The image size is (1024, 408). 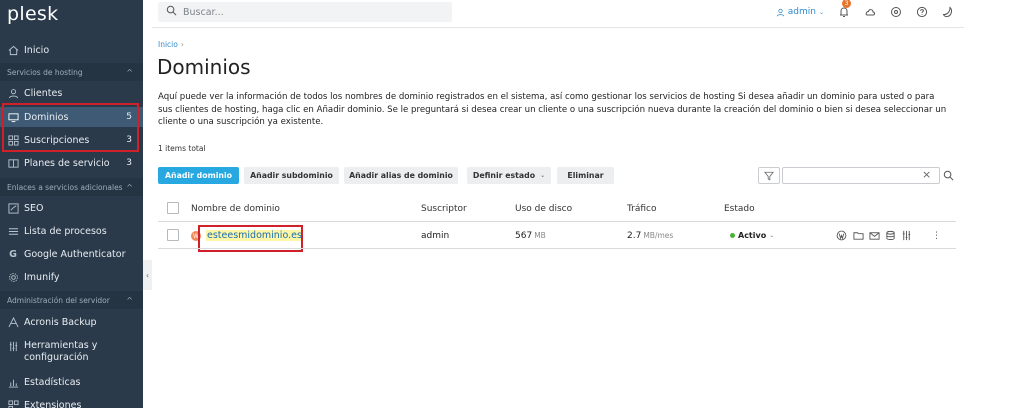 What do you see at coordinates (13, 231) in the screenshot?
I see `list-icon` at bounding box center [13, 231].